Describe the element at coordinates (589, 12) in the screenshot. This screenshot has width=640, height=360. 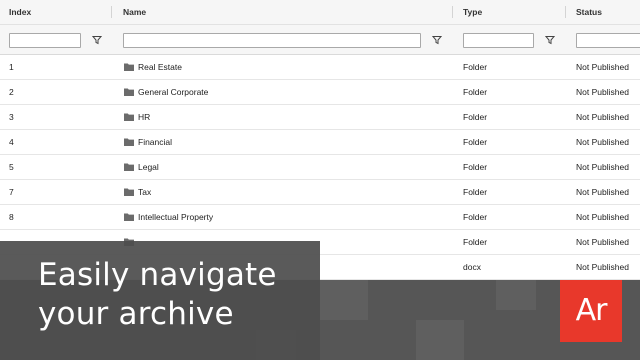
I see `column-header-status: Status` at that location.